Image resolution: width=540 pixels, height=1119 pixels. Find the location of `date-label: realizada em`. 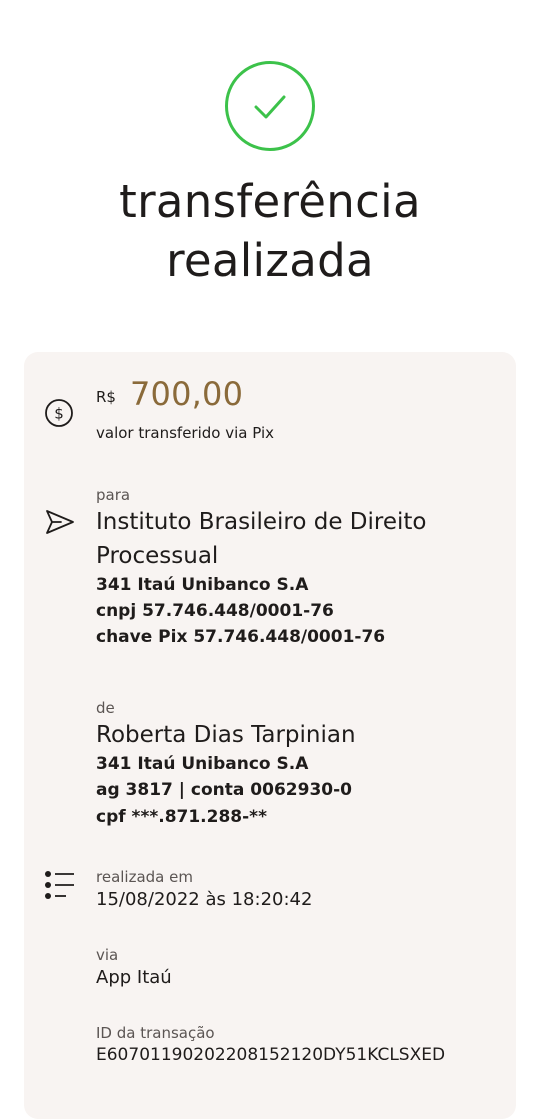

date-label: realizada em is located at coordinates (144, 877).